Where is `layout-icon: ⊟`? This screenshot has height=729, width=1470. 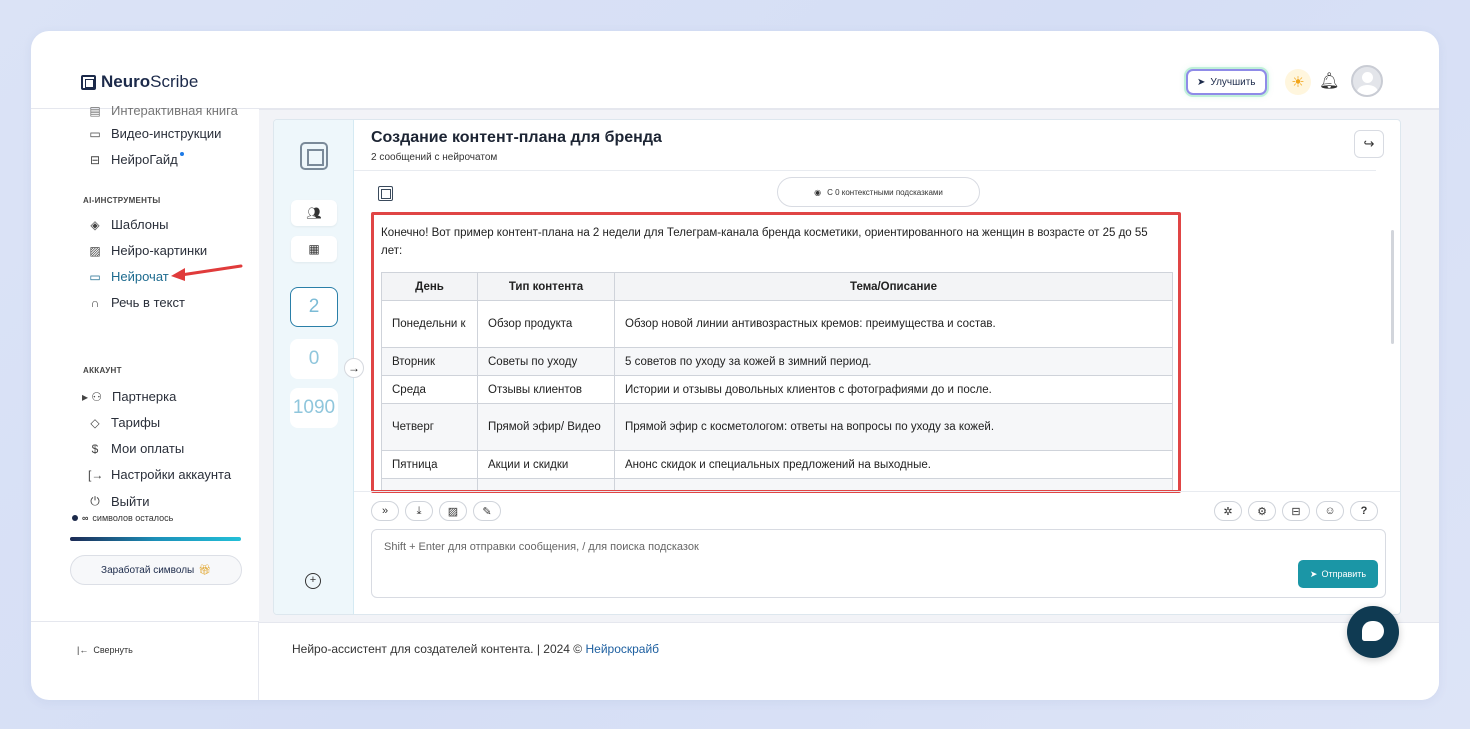
layout-icon: ⊟ is located at coordinates (1296, 511).